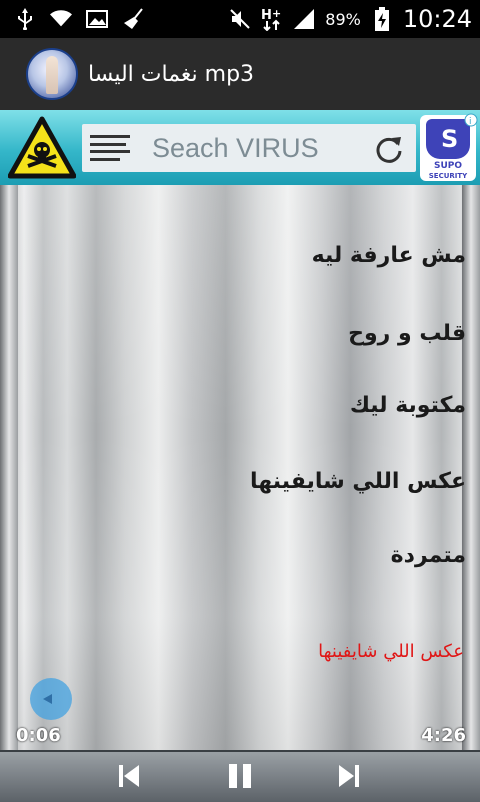  I want to click on mute-icon, so click(240, 19).